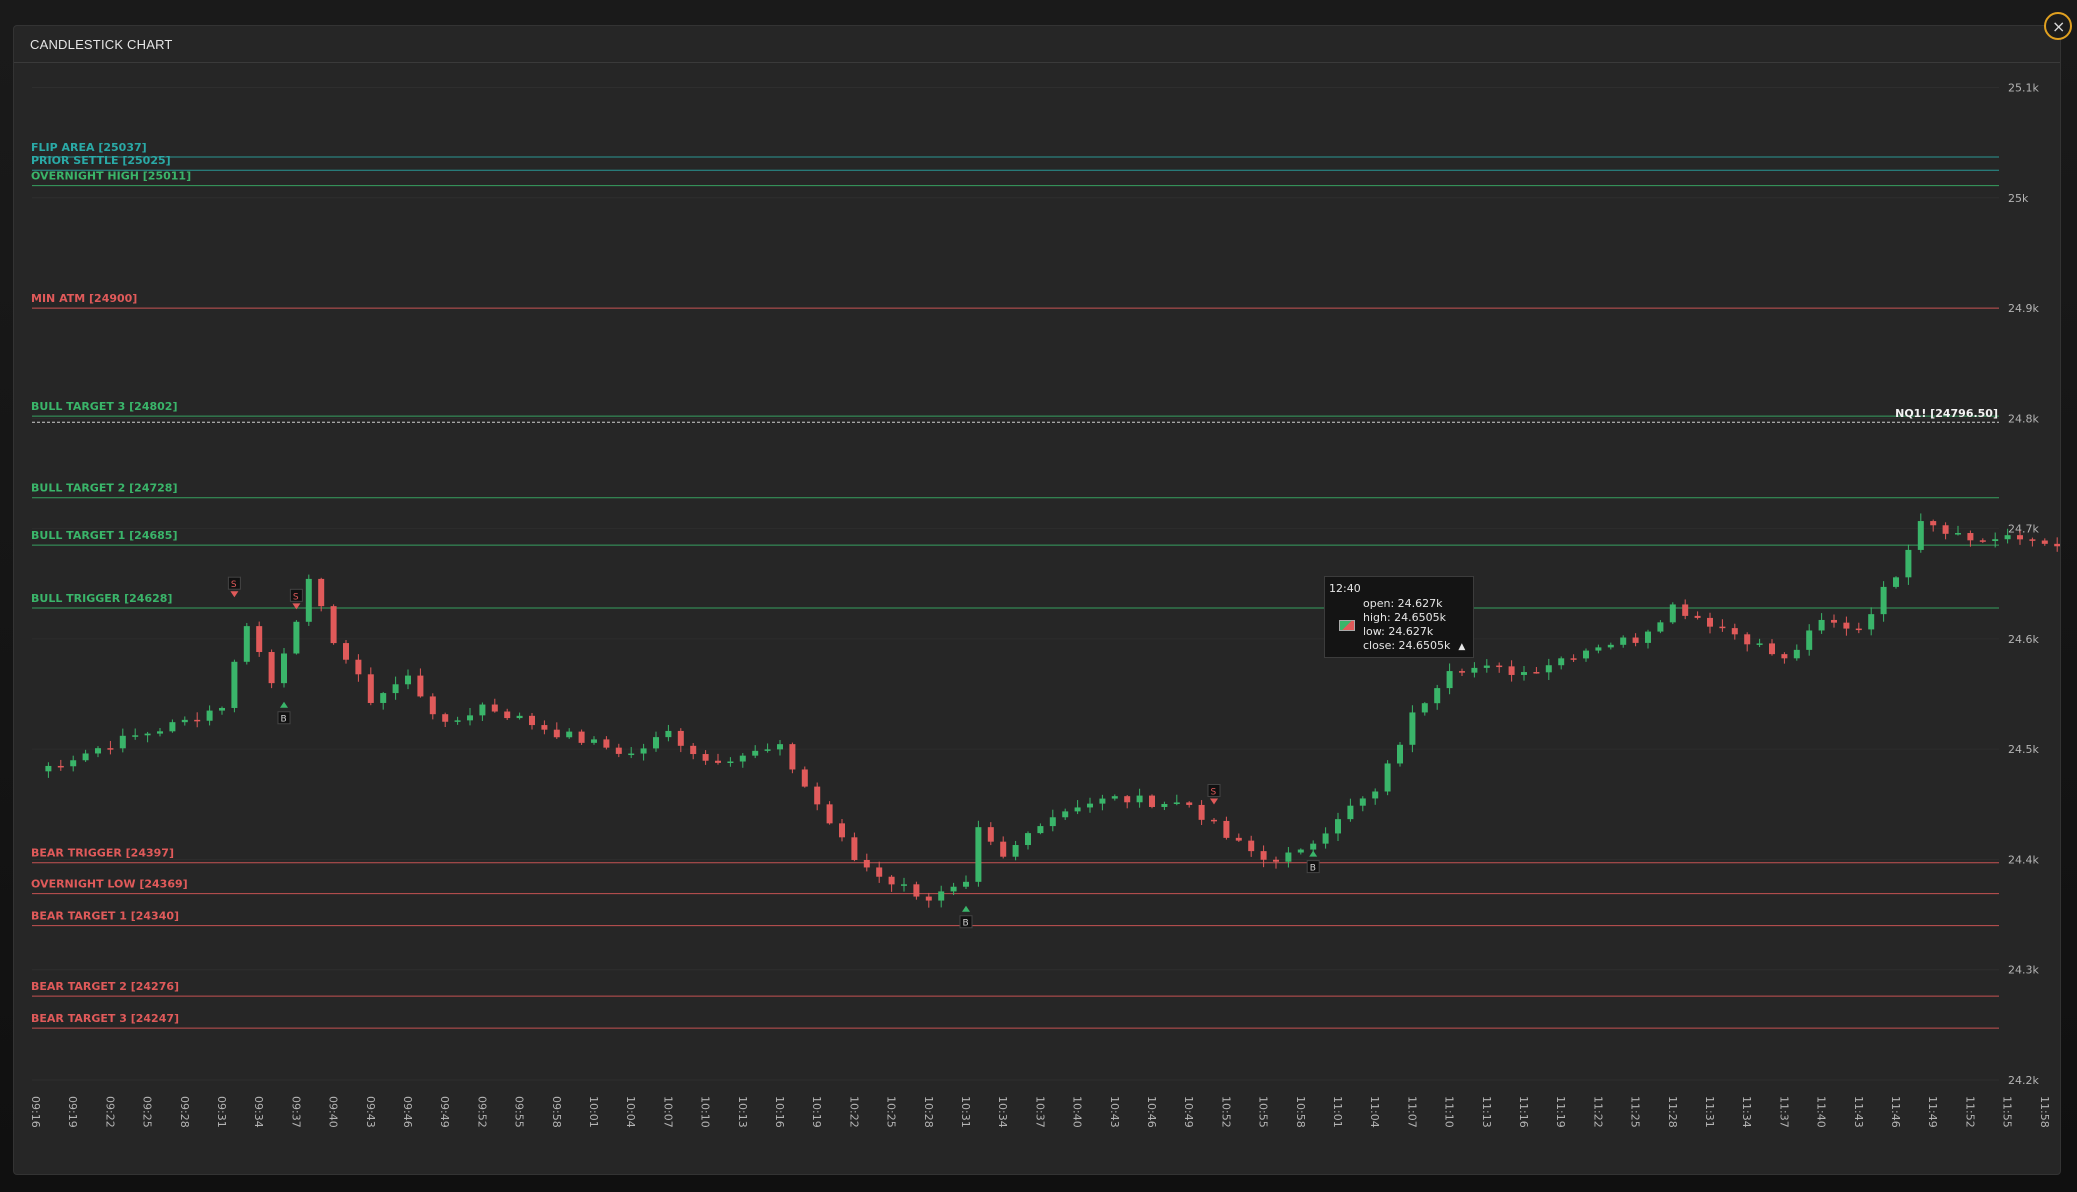 This screenshot has width=2077, height=1192. What do you see at coordinates (147, 1112) in the screenshot?
I see `x-tick-label: 09:25` at bounding box center [147, 1112].